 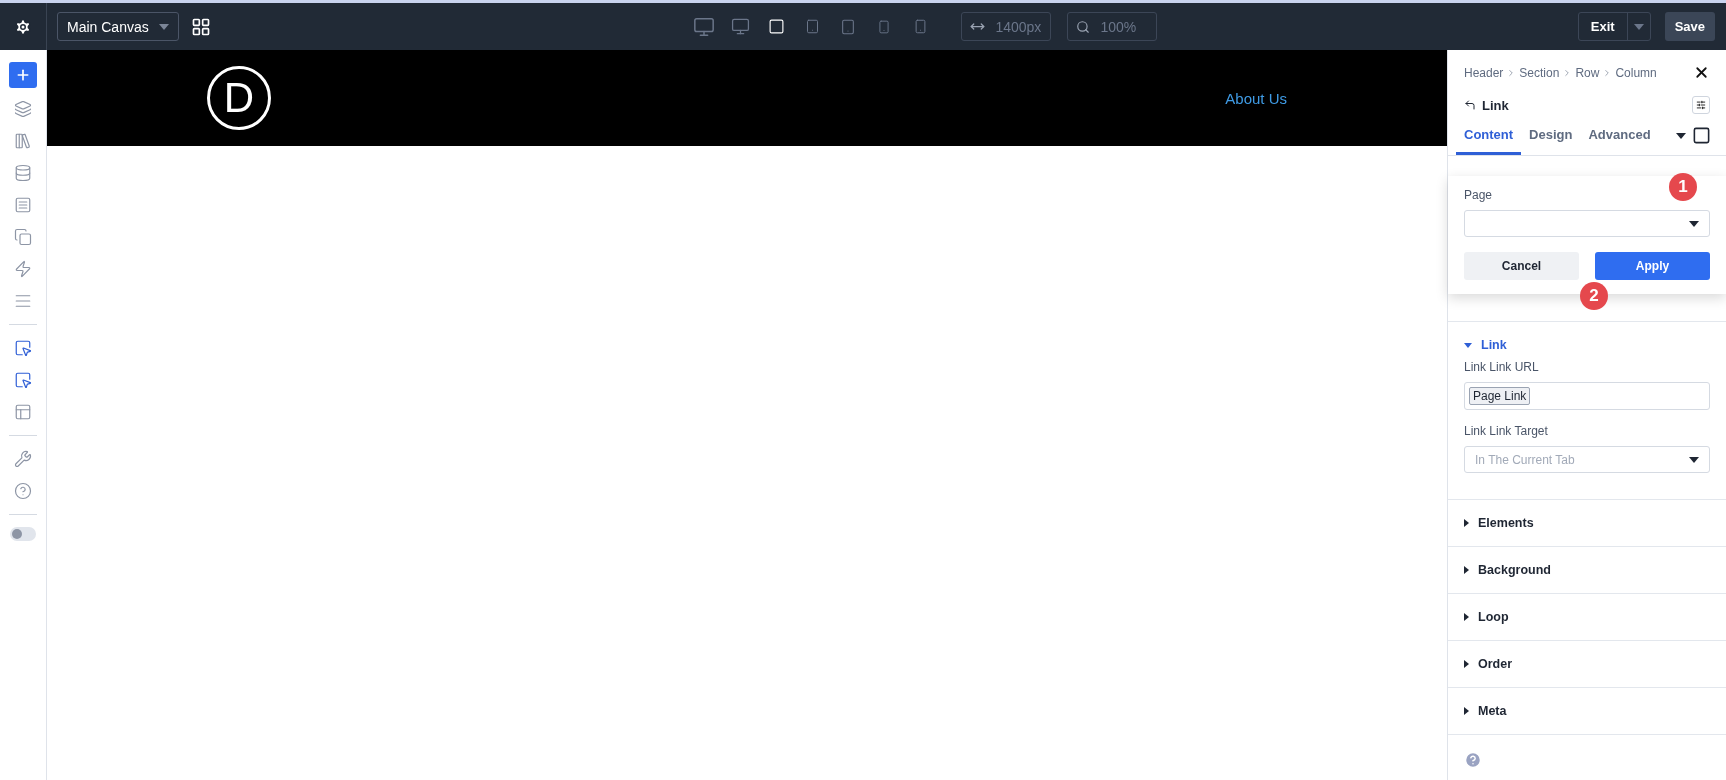 I want to click on add-button, so click(x=23, y=75).